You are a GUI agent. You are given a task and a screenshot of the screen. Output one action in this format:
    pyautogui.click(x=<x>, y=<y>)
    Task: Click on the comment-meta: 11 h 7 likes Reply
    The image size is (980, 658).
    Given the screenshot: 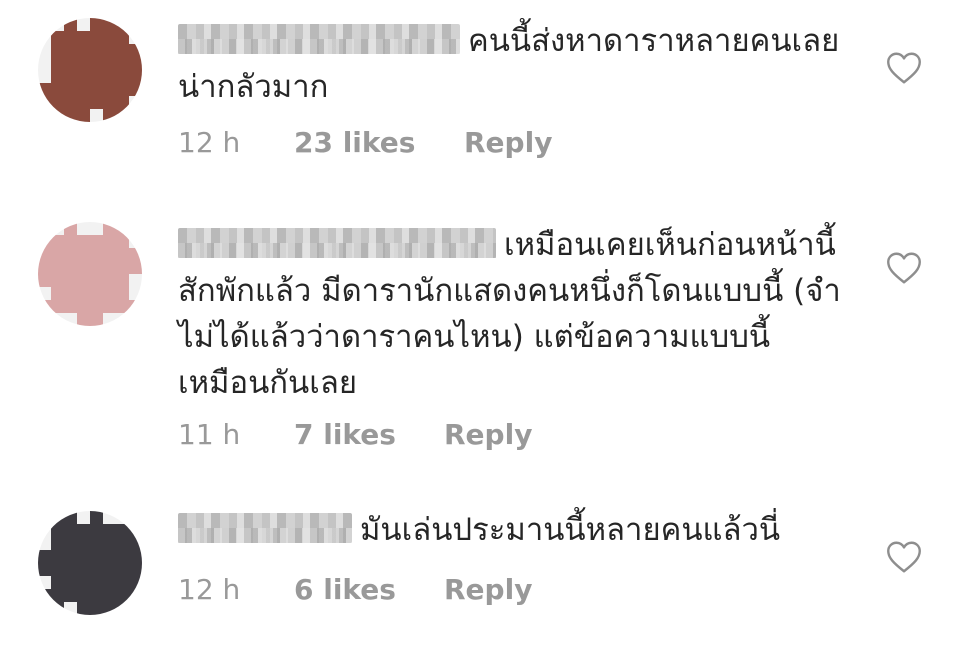 What is the action you would take?
    pyautogui.click(x=355, y=434)
    